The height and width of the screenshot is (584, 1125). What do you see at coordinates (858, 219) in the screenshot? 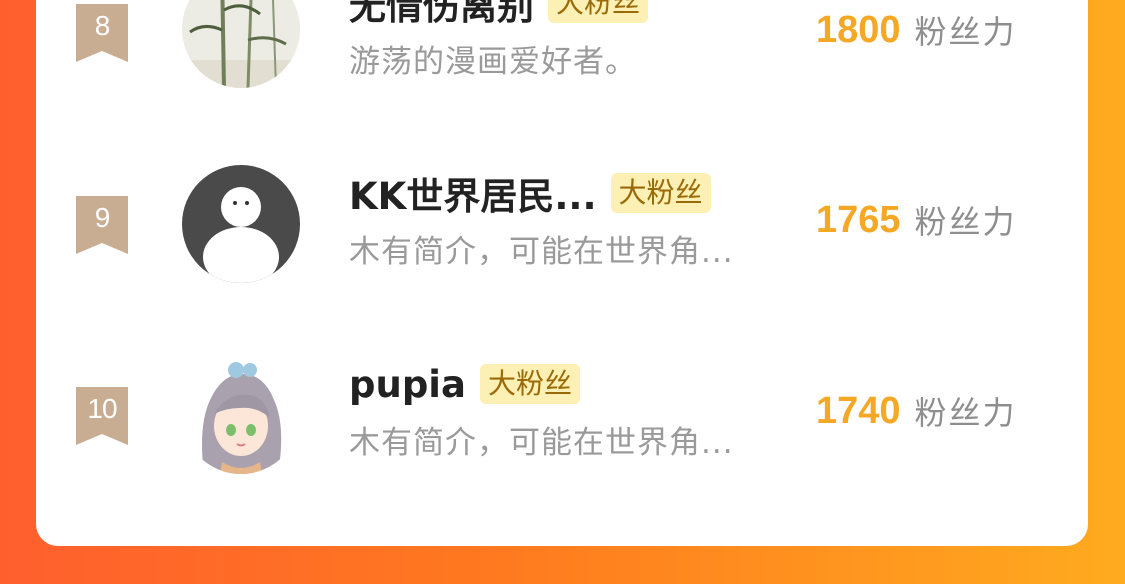
I see `score-value: 1765` at bounding box center [858, 219].